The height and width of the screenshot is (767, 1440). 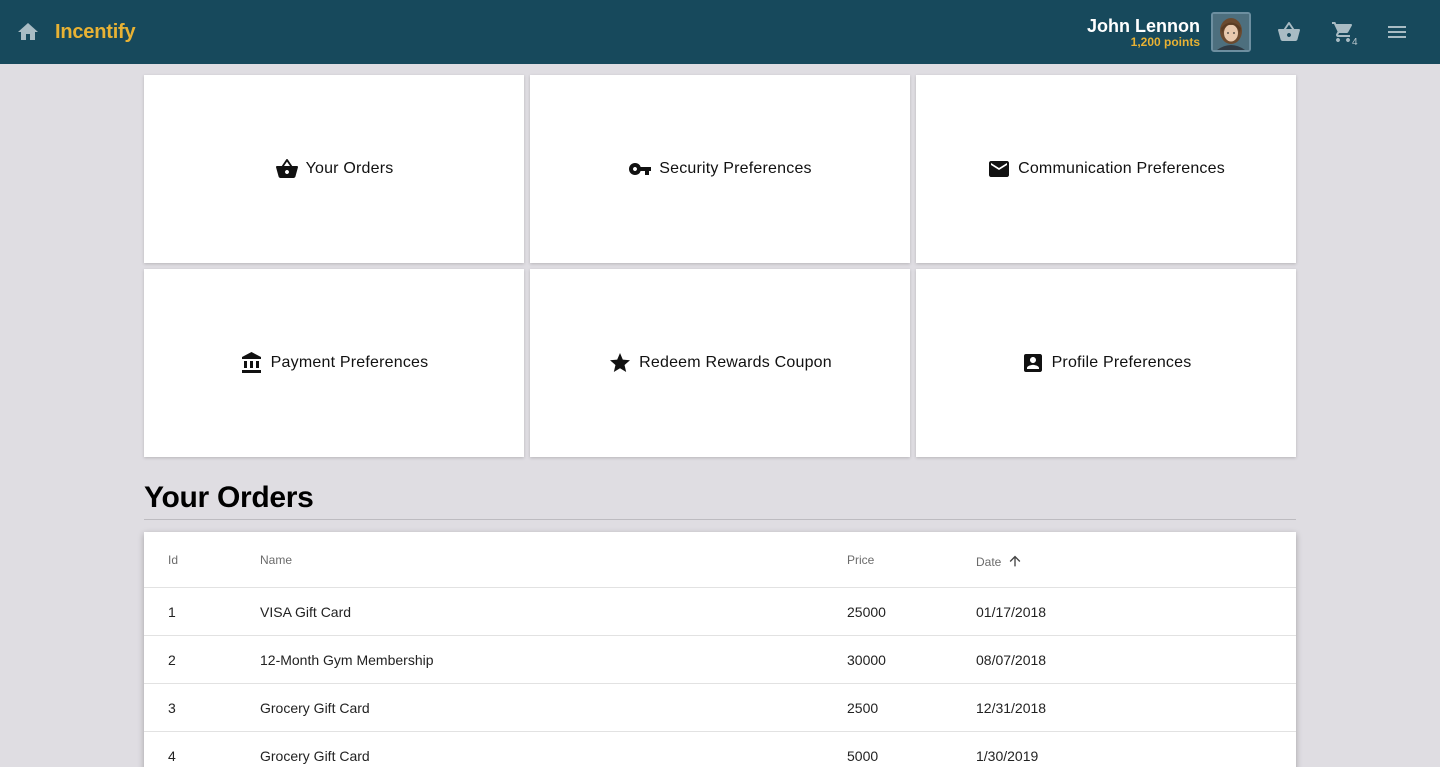 I want to click on menu-icon, so click(x=1397, y=32).